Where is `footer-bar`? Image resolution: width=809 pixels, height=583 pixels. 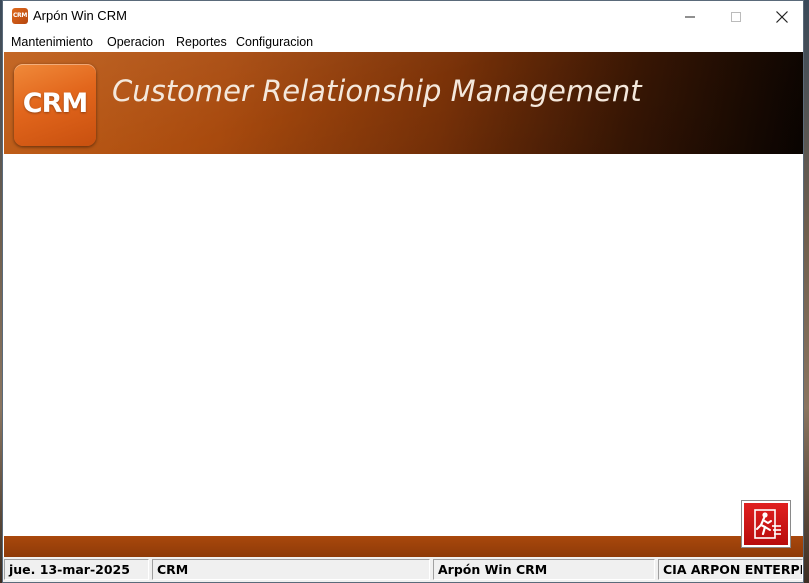 footer-bar is located at coordinates (403, 546).